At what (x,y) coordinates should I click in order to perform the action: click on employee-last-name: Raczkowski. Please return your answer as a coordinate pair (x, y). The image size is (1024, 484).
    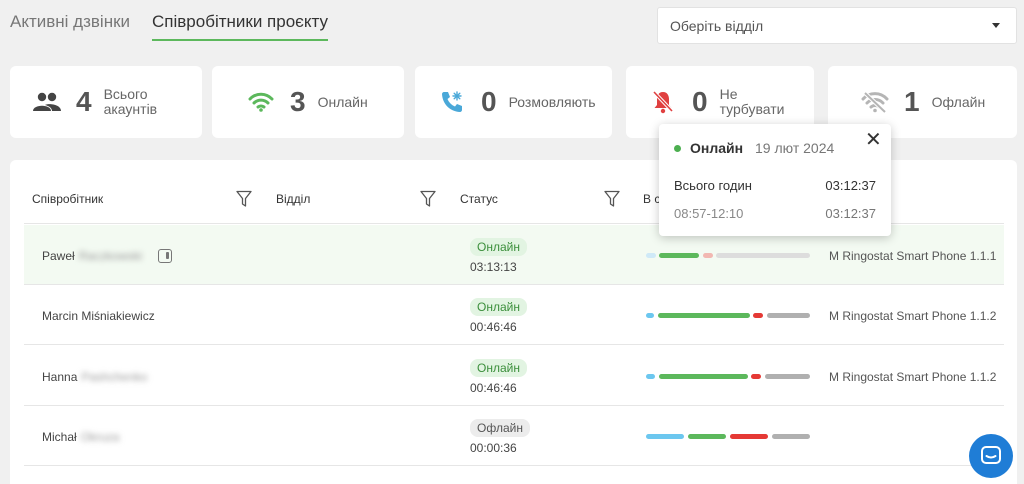
    Looking at the image, I should click on (110, 256).